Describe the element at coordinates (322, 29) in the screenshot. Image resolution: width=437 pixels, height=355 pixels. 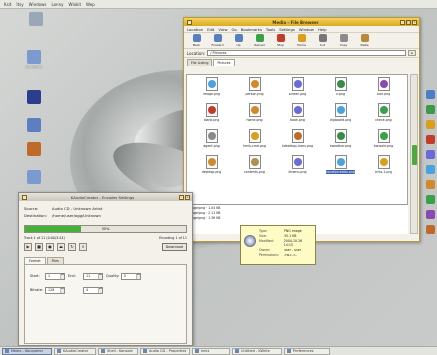
I see `menu-item-help: Help` at that location.